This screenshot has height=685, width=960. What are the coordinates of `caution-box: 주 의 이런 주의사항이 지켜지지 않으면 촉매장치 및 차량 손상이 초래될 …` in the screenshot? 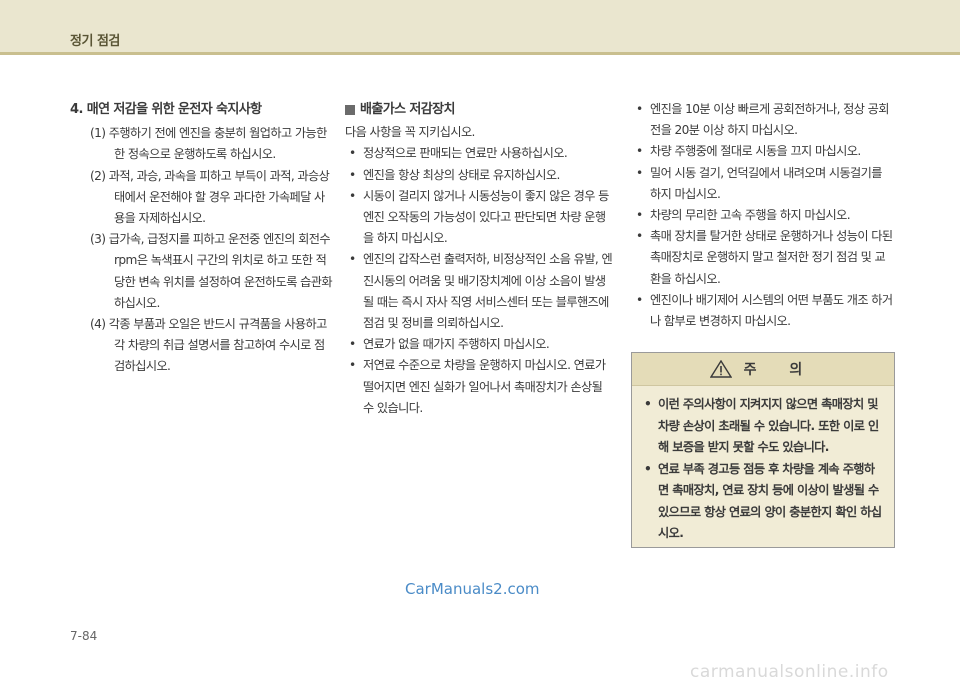 It's located at (763, 450).